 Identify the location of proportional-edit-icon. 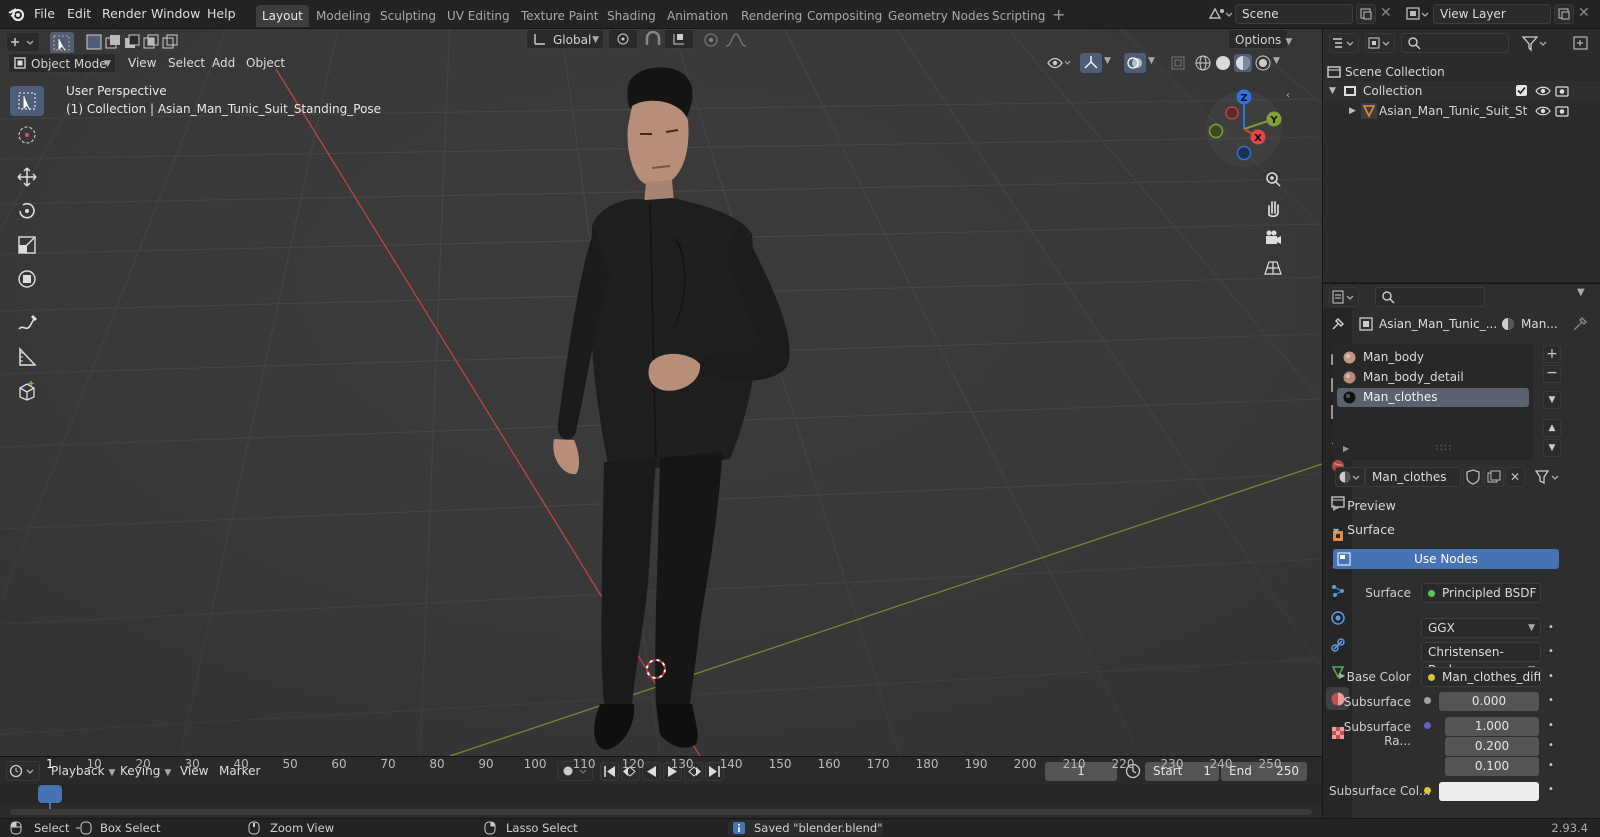
(711, 40).